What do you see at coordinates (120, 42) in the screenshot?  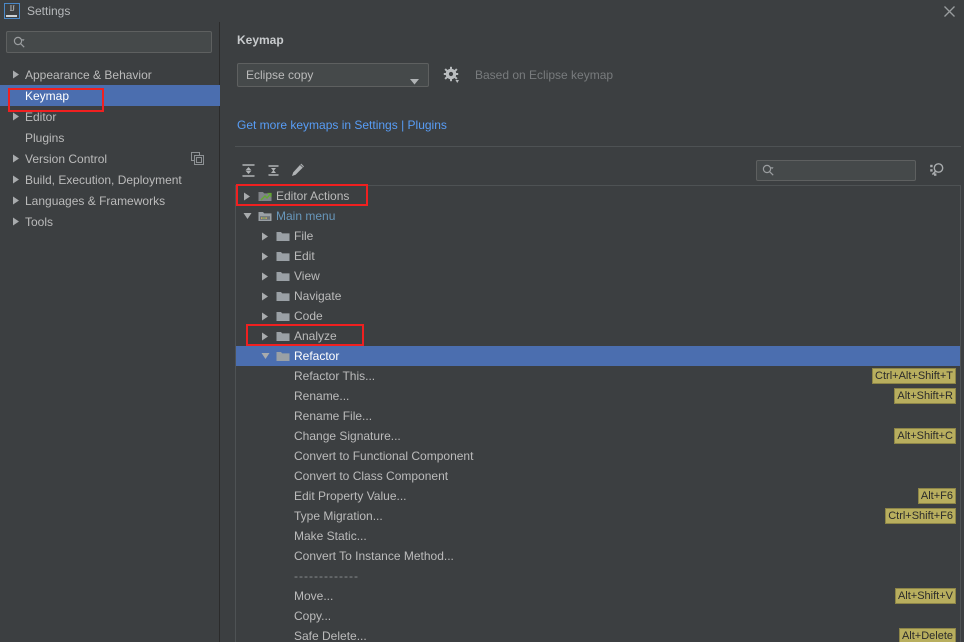 I see `sidebar-search-input` at bounding box center [120, 42].